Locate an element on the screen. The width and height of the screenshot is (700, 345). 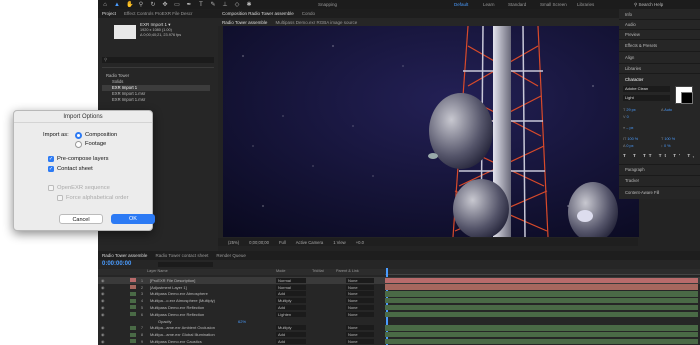
layer-parent-dropdown is located at coordinates (360, 321).